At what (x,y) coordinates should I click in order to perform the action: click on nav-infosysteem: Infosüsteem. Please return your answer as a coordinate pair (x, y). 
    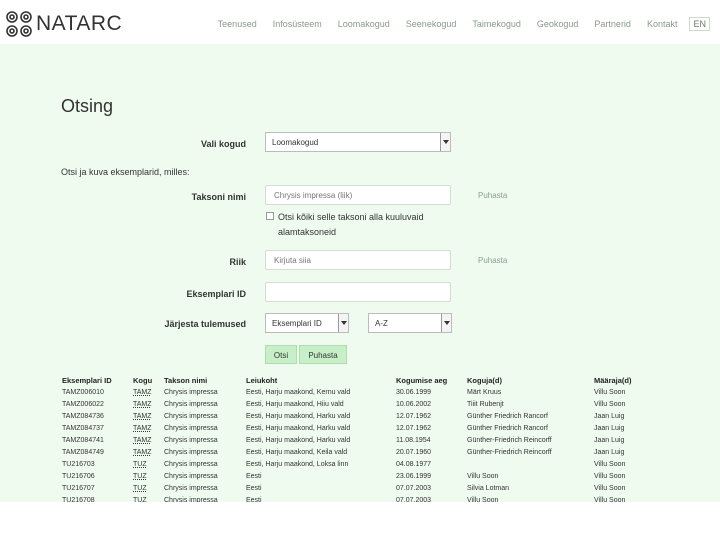
    Looking at the image, I should click on (297, 25).